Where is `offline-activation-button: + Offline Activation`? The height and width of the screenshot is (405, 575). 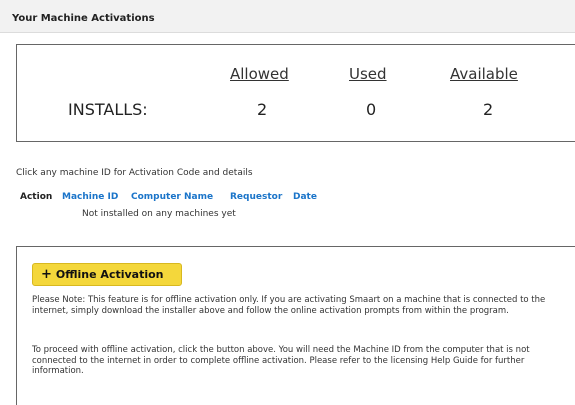 offline-activation-button: + Offline Activation is located at coordinates (107, 274).